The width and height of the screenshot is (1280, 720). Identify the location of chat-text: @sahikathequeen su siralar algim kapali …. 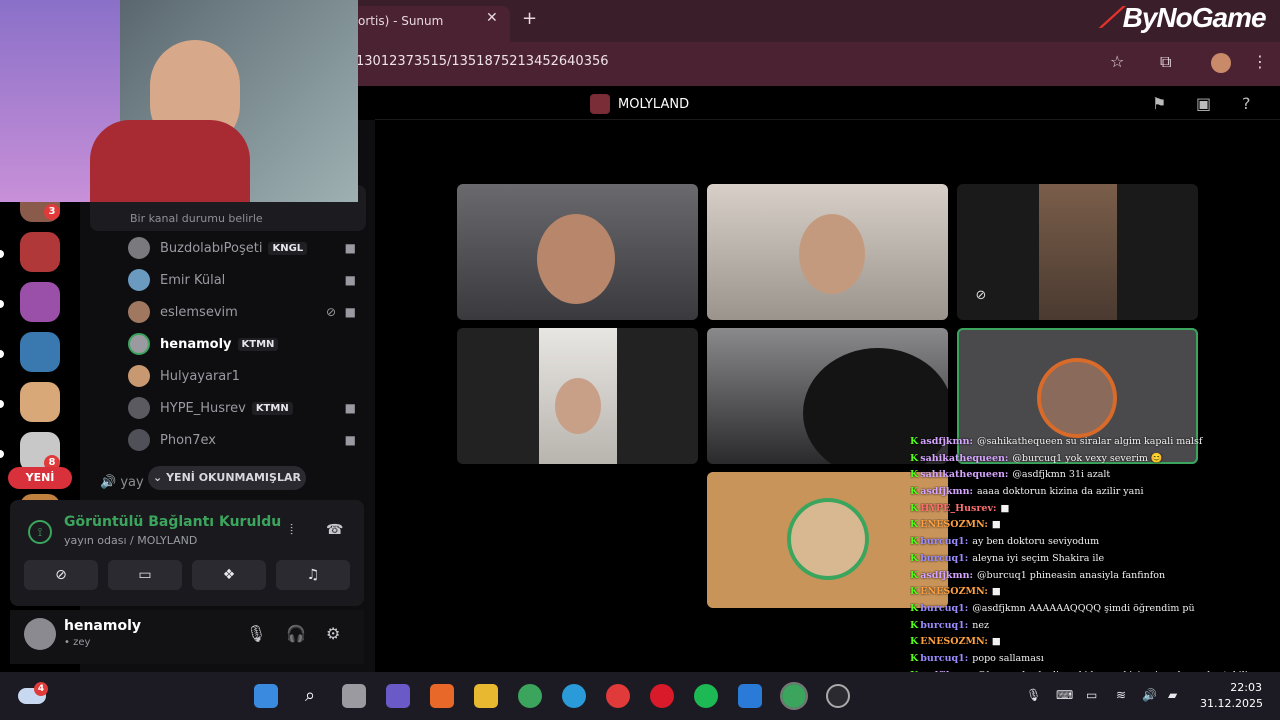
(1089, 441).